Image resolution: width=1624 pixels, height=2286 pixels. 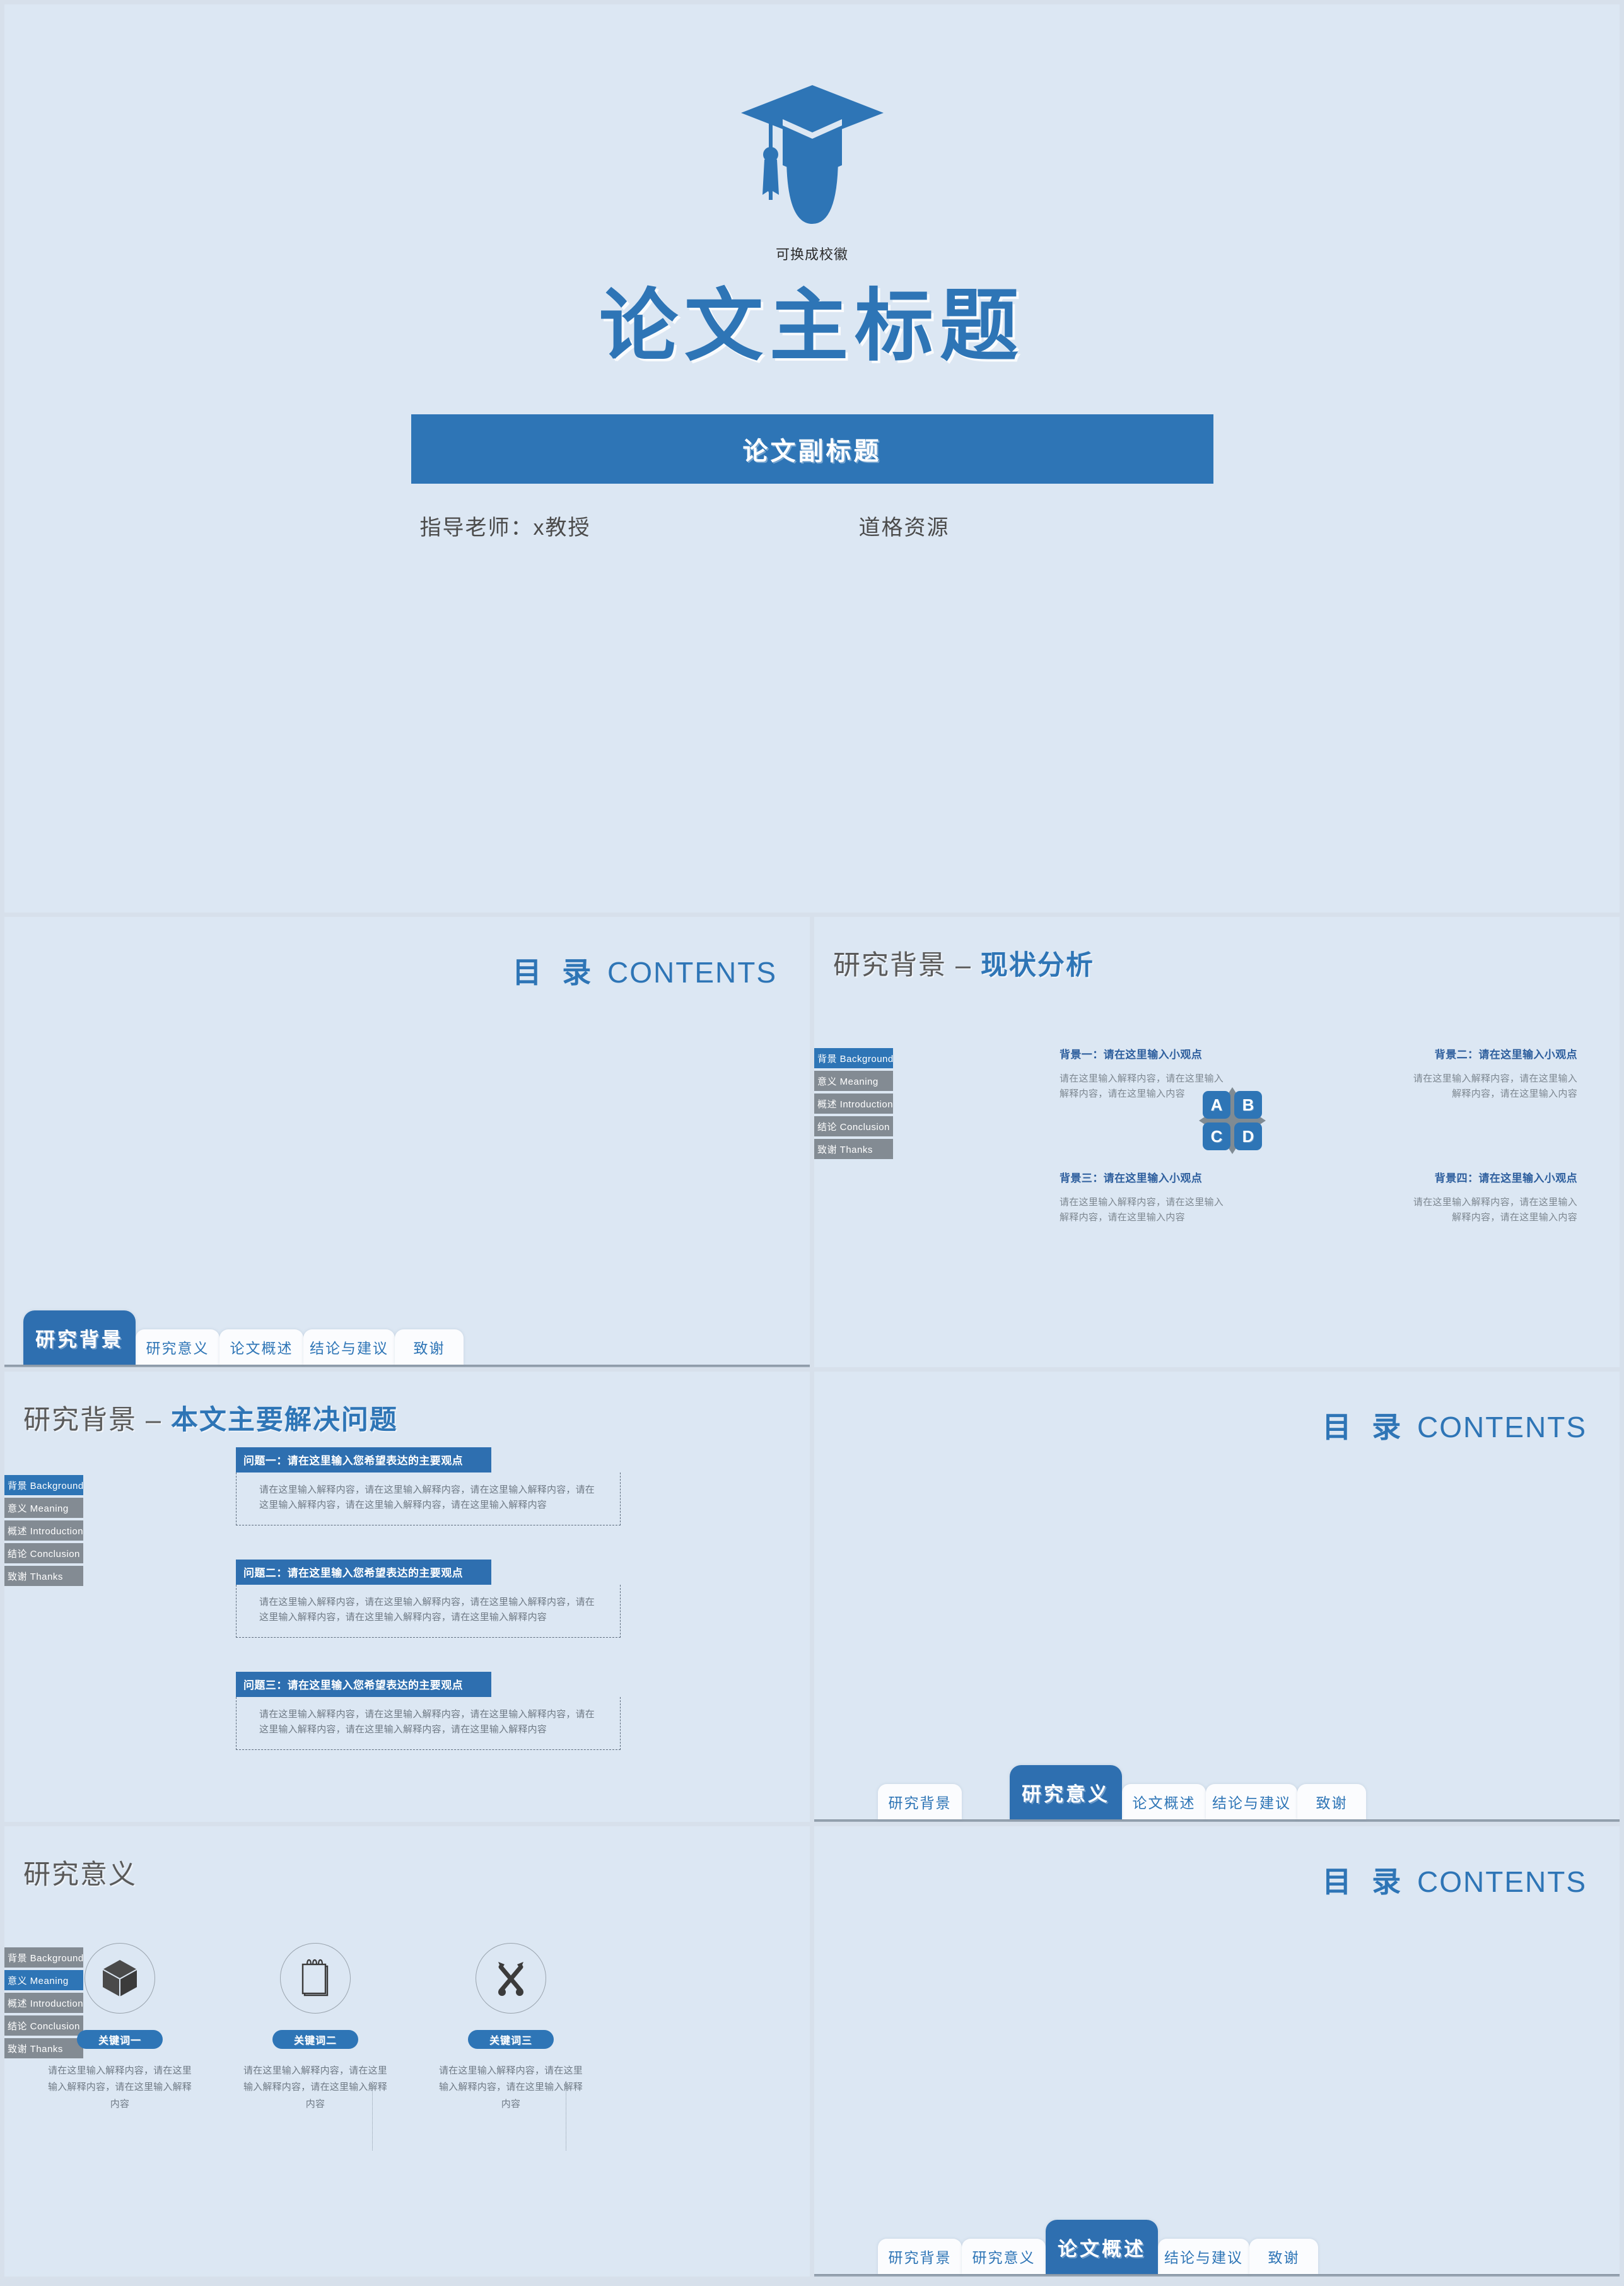 I want to click on contents-tabbar-2: 研究背景 研究意义 论文概述 结论与建议 致谢, so click(x=1217, y=1788).